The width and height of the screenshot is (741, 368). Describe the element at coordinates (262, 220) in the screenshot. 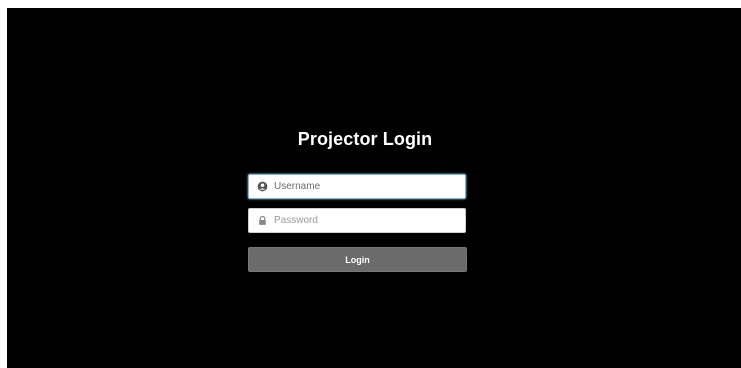

I see `lock-icon` at that location.